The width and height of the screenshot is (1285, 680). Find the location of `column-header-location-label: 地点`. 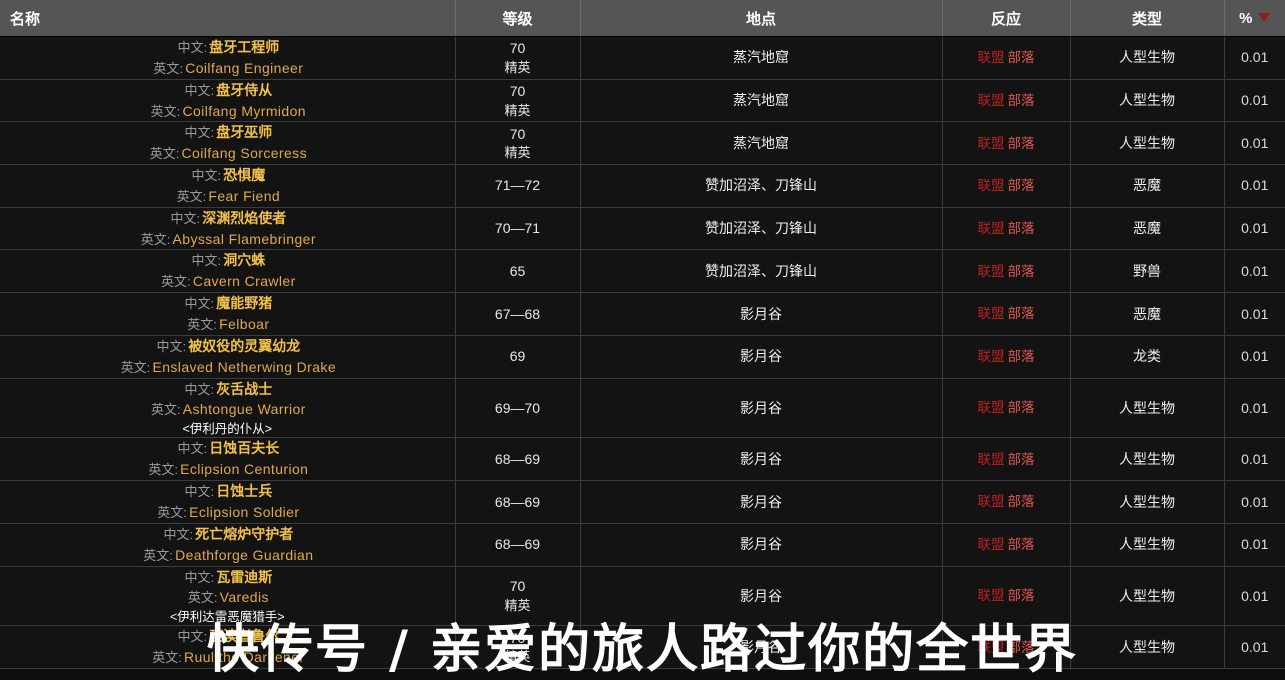

column-header-location-label: 地点 is located at coordinates (760, 19).